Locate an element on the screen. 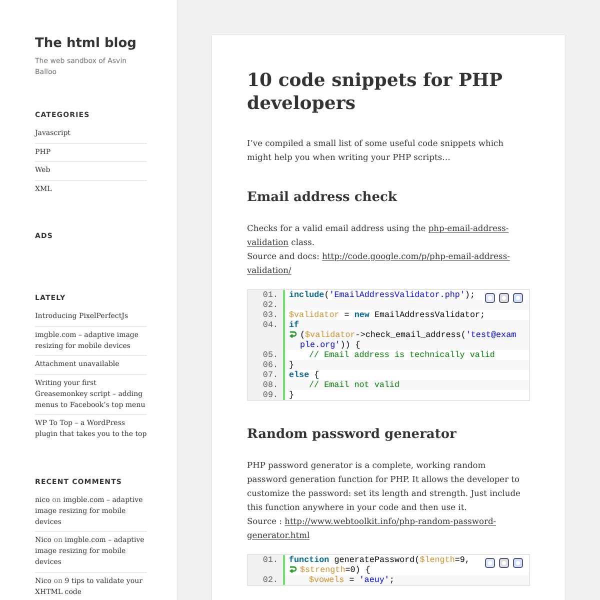 Image resolution: width=600 pixels, height=600 pixels. code-line: $vowels = 'aeuy'; is located at coordinates (406, 579).